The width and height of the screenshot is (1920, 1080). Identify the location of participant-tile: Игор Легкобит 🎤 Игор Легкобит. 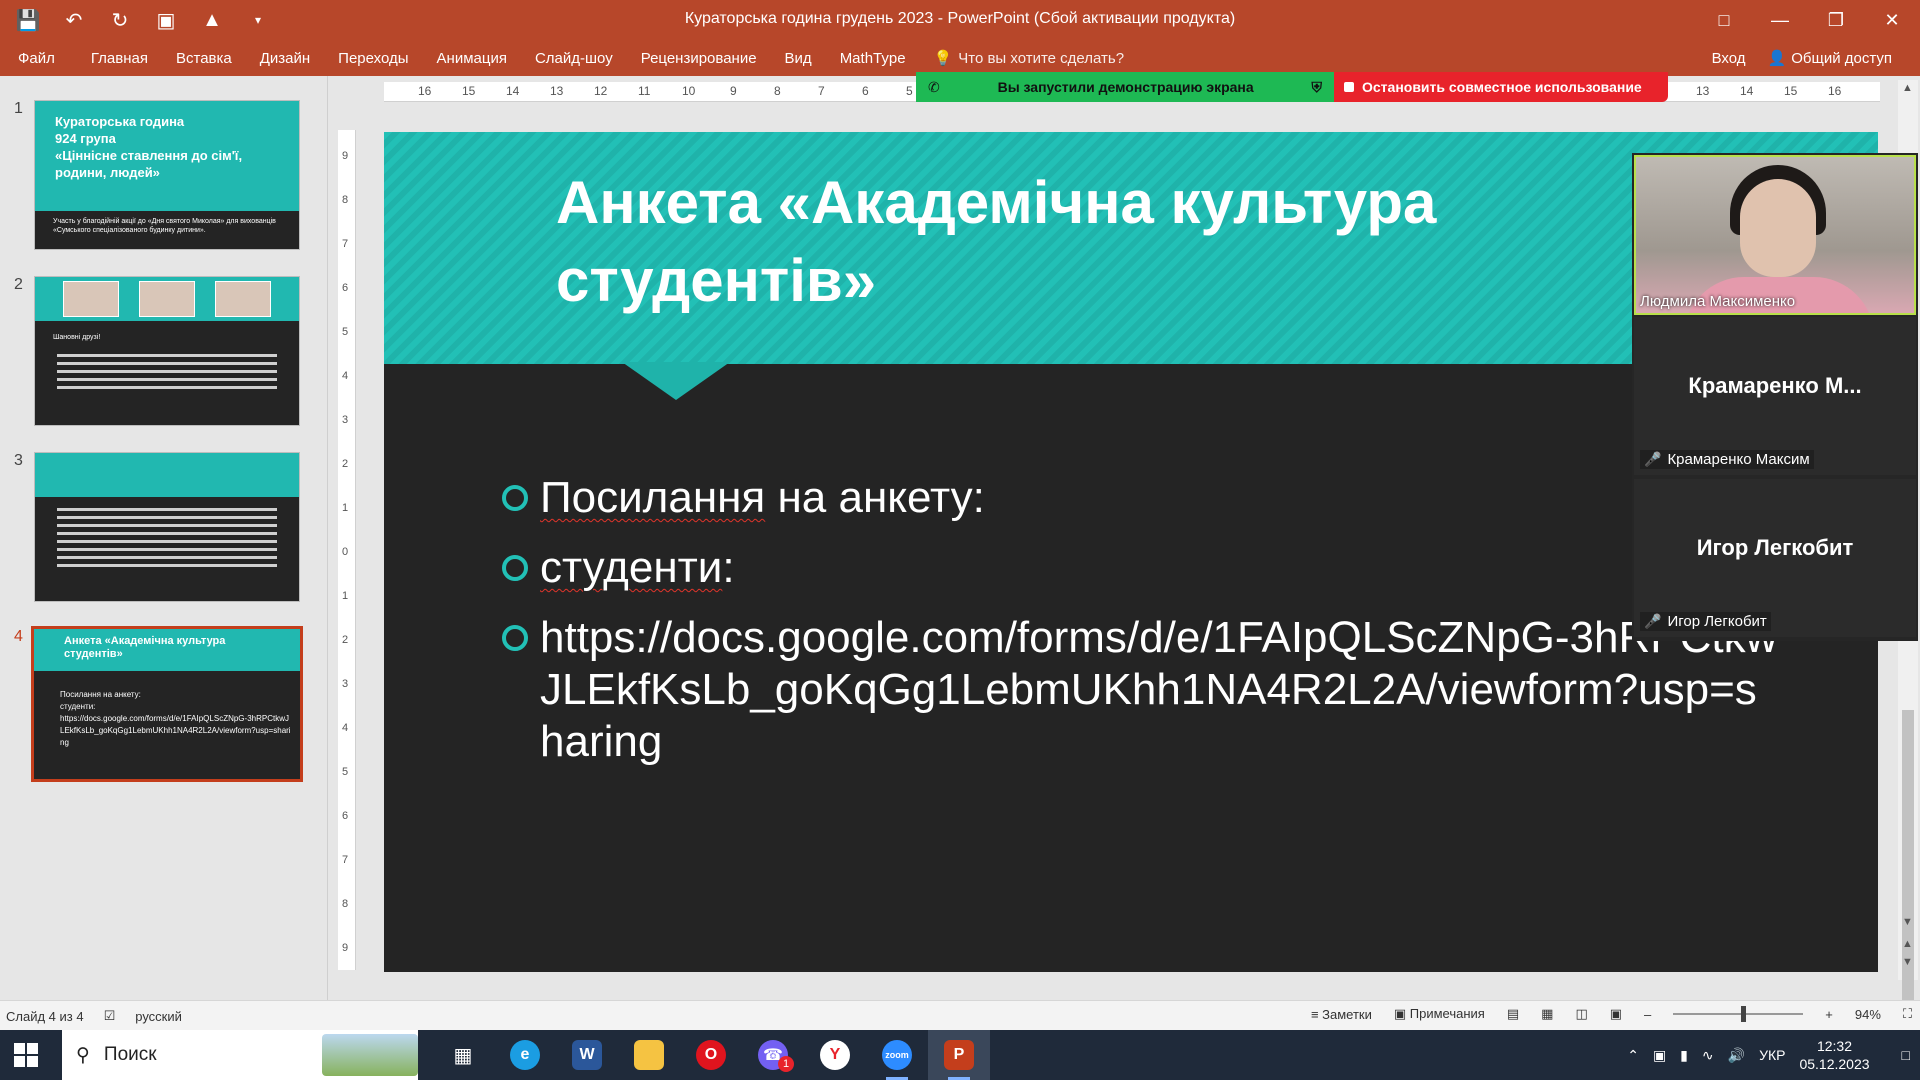
(1775, 558).